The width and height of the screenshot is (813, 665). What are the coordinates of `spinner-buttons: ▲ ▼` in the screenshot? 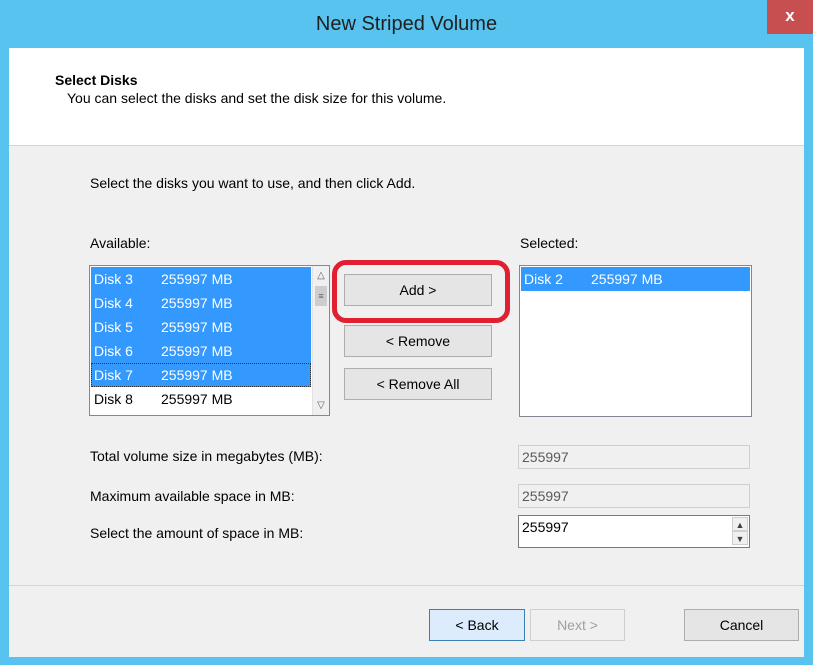 It's located at (740, 531).